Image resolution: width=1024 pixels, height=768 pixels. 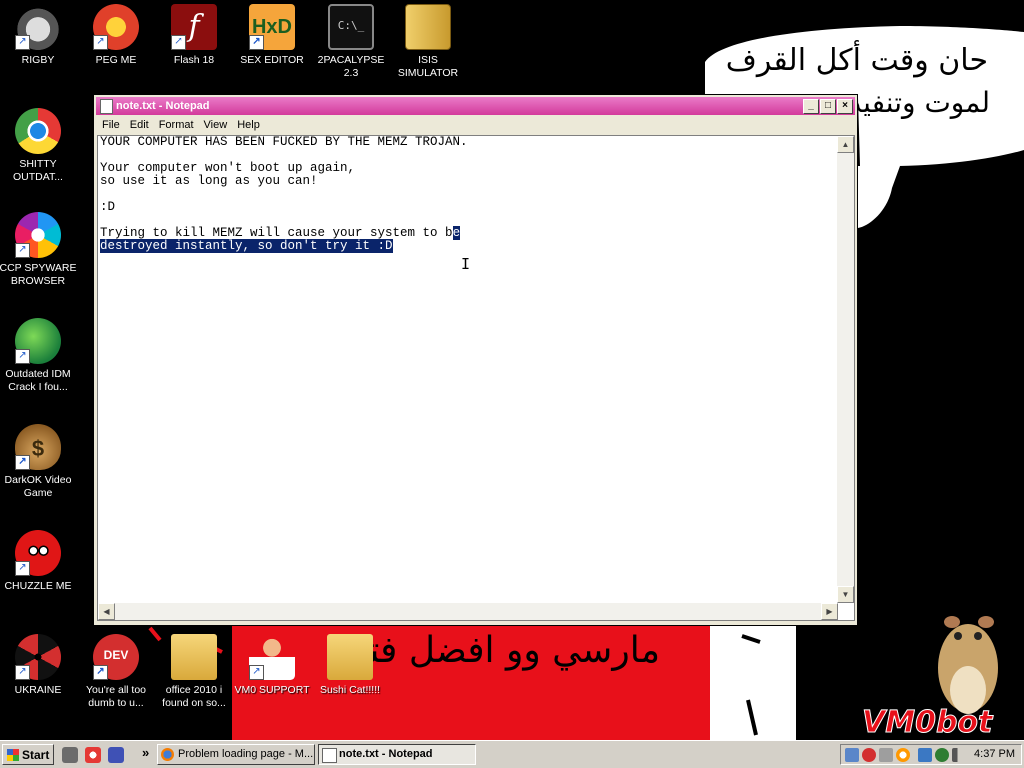 What do you see at coordinates (903, 755) in the screenshot?
I see `tray-search-icon` at bounding box center [903, 755].